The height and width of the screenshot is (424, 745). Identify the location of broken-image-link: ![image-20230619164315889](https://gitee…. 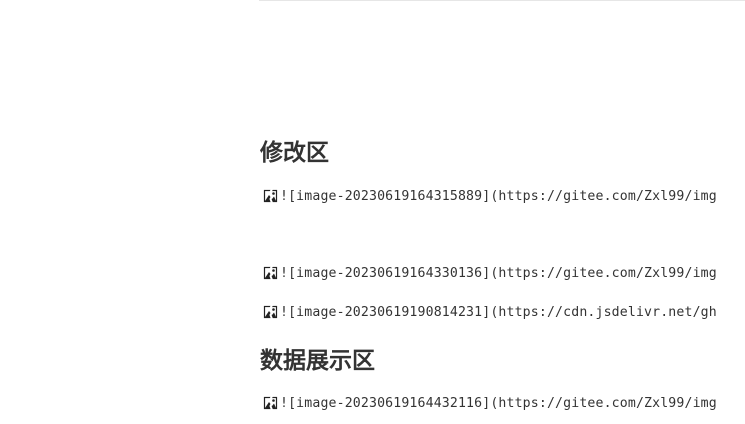
(488, 196).